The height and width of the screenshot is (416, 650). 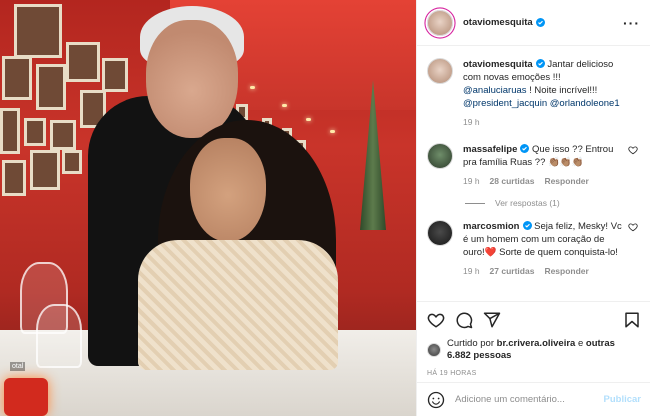 What do you see at coordinates (498, 22) in the screenshot?
I see `author-username: otaviomesquita` at bounding box center [498, 22].